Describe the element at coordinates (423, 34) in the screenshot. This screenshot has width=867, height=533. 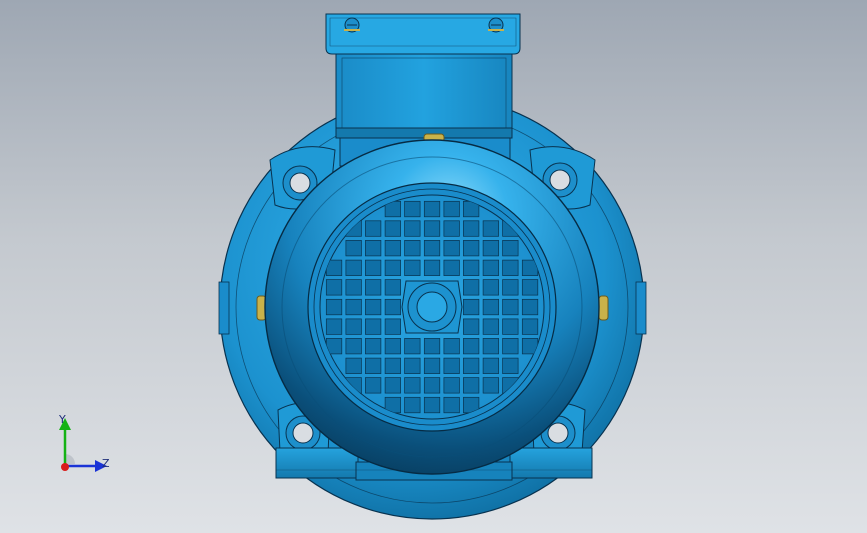
I see `terminal-box-lid` at that location.